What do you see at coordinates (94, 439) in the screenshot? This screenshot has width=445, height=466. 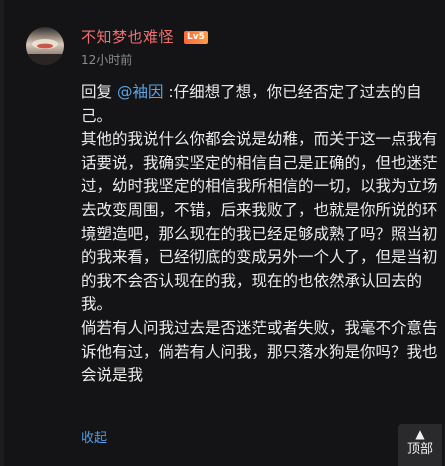 I see `collapse-button: 收起` at bounding box center [94, 439].